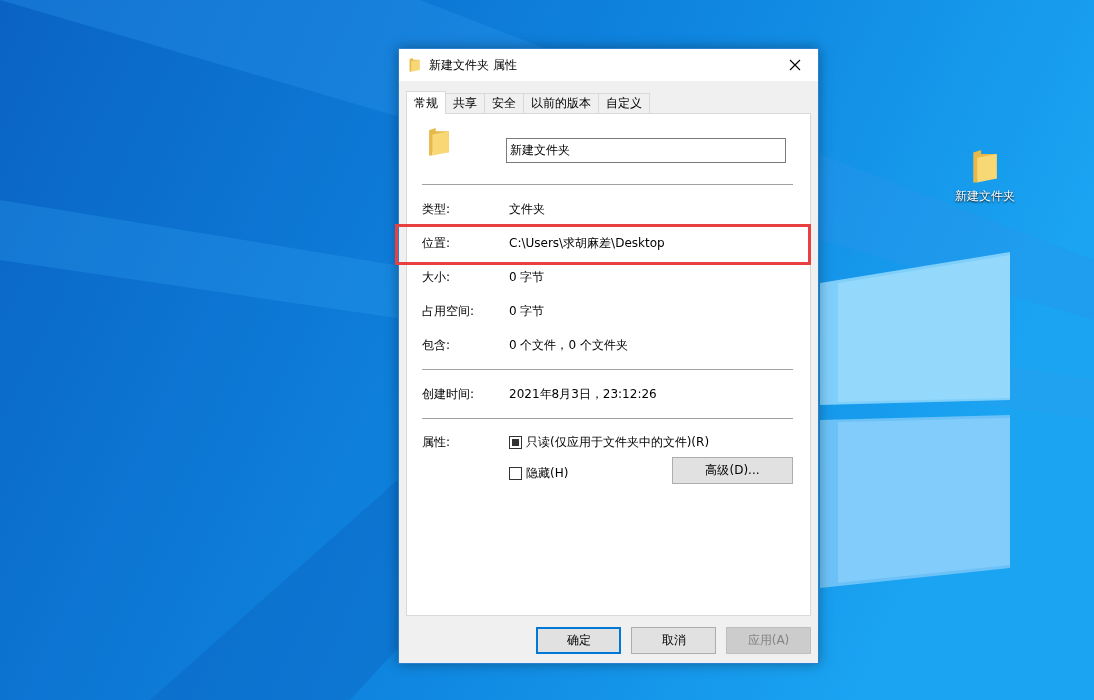 The width and height of the screenshot is (1094, 700). I want to click on close-icon, so click(795, 65).